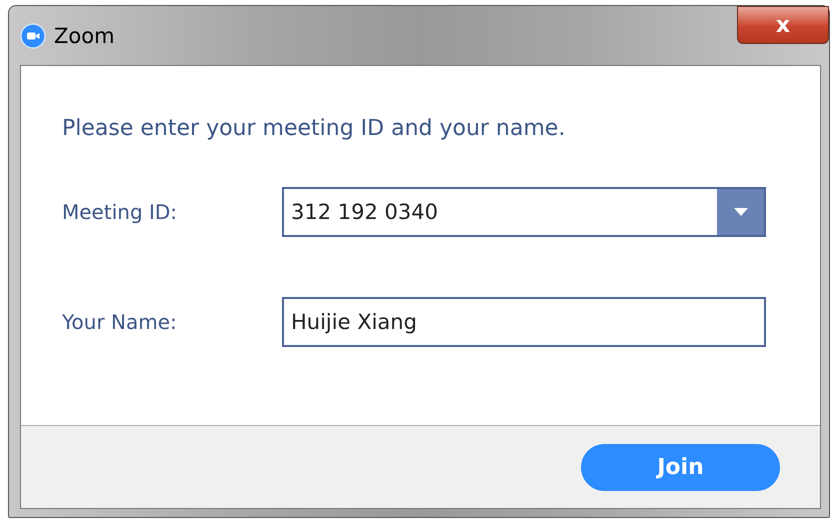 This screenshot has width=833, height=521. What do you see at coordinates (84, 36) in the screenshot?
I see `window-title: Zoom` at bounding box center [84, 36].